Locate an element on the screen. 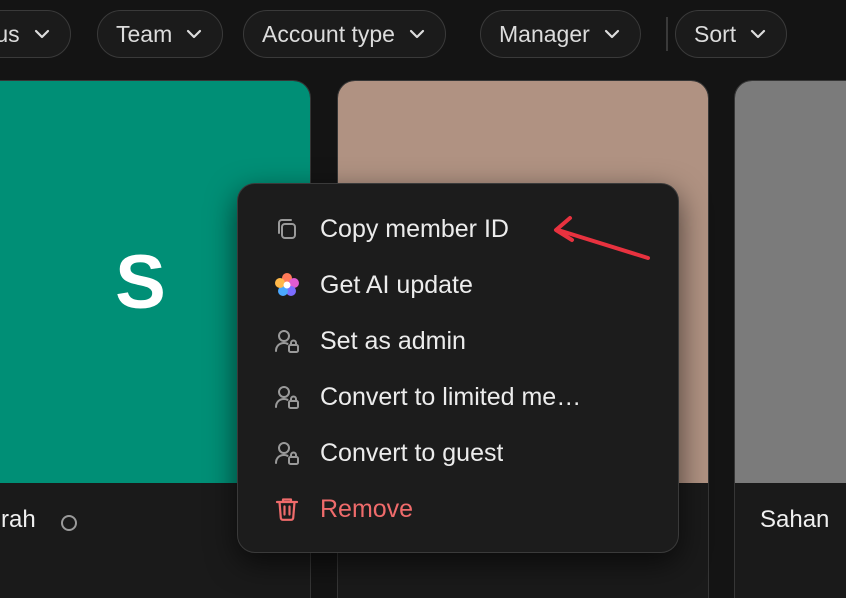  filter-account-type-label: Account type is located at coordinates (328, 33).